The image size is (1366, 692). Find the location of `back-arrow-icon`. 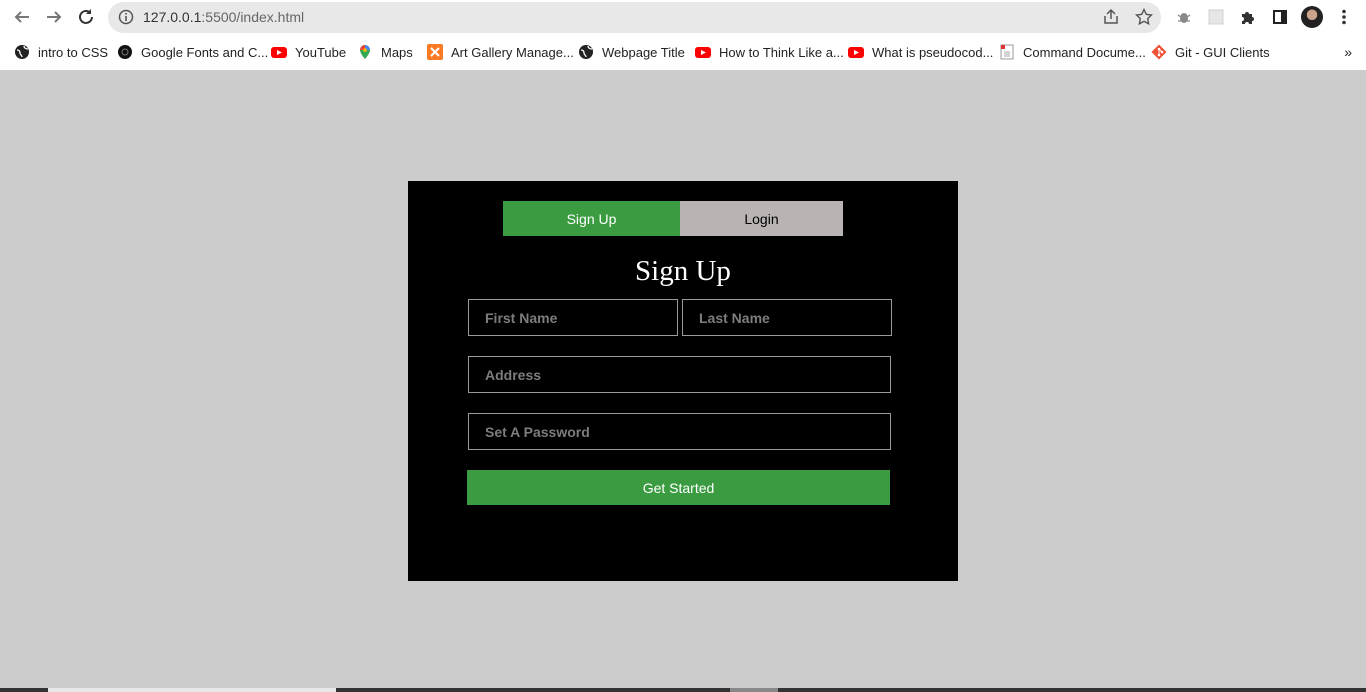

back-arrow-icon is located at coordinates (22, 17).